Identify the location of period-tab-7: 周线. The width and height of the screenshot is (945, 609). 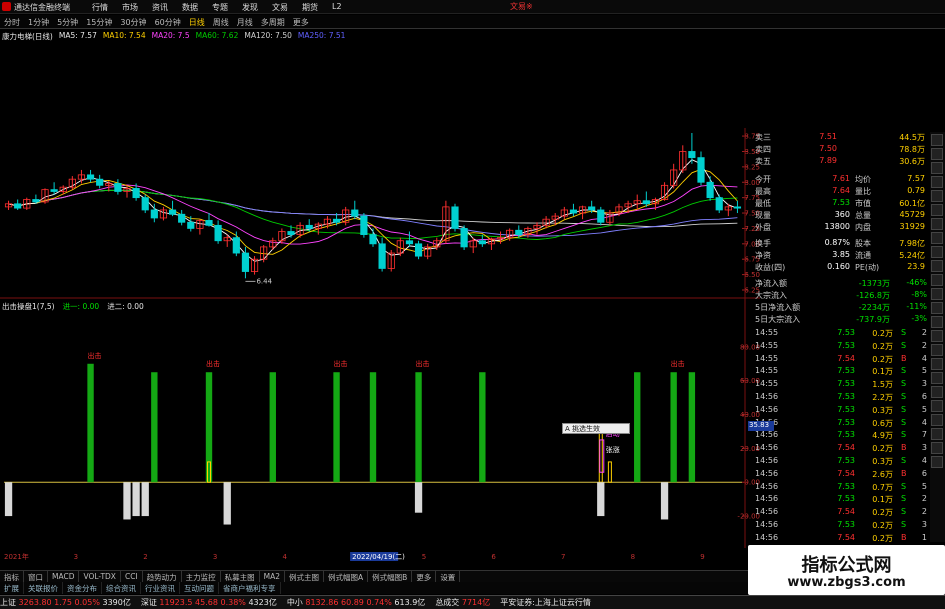
(221, 21).